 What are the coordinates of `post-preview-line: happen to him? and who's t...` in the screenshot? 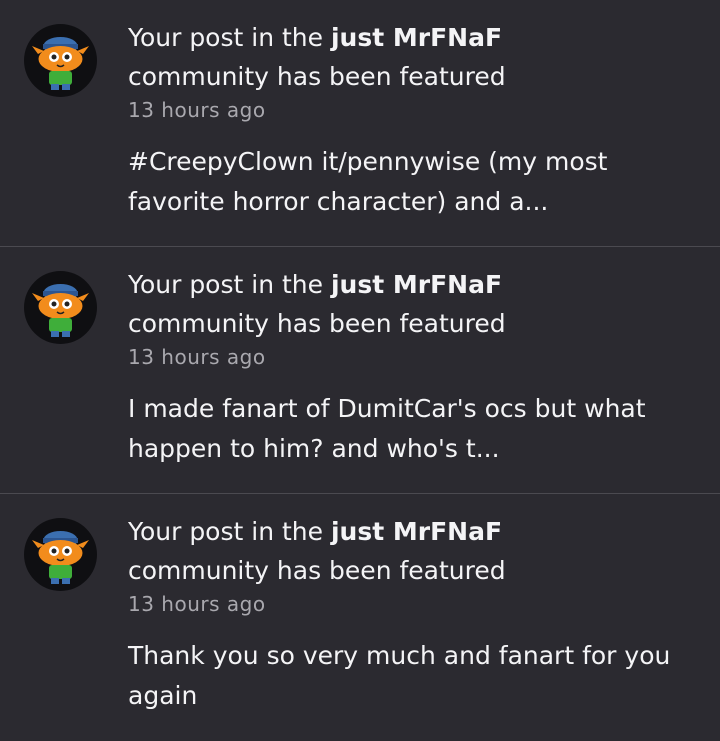 It's located at (314, 448).